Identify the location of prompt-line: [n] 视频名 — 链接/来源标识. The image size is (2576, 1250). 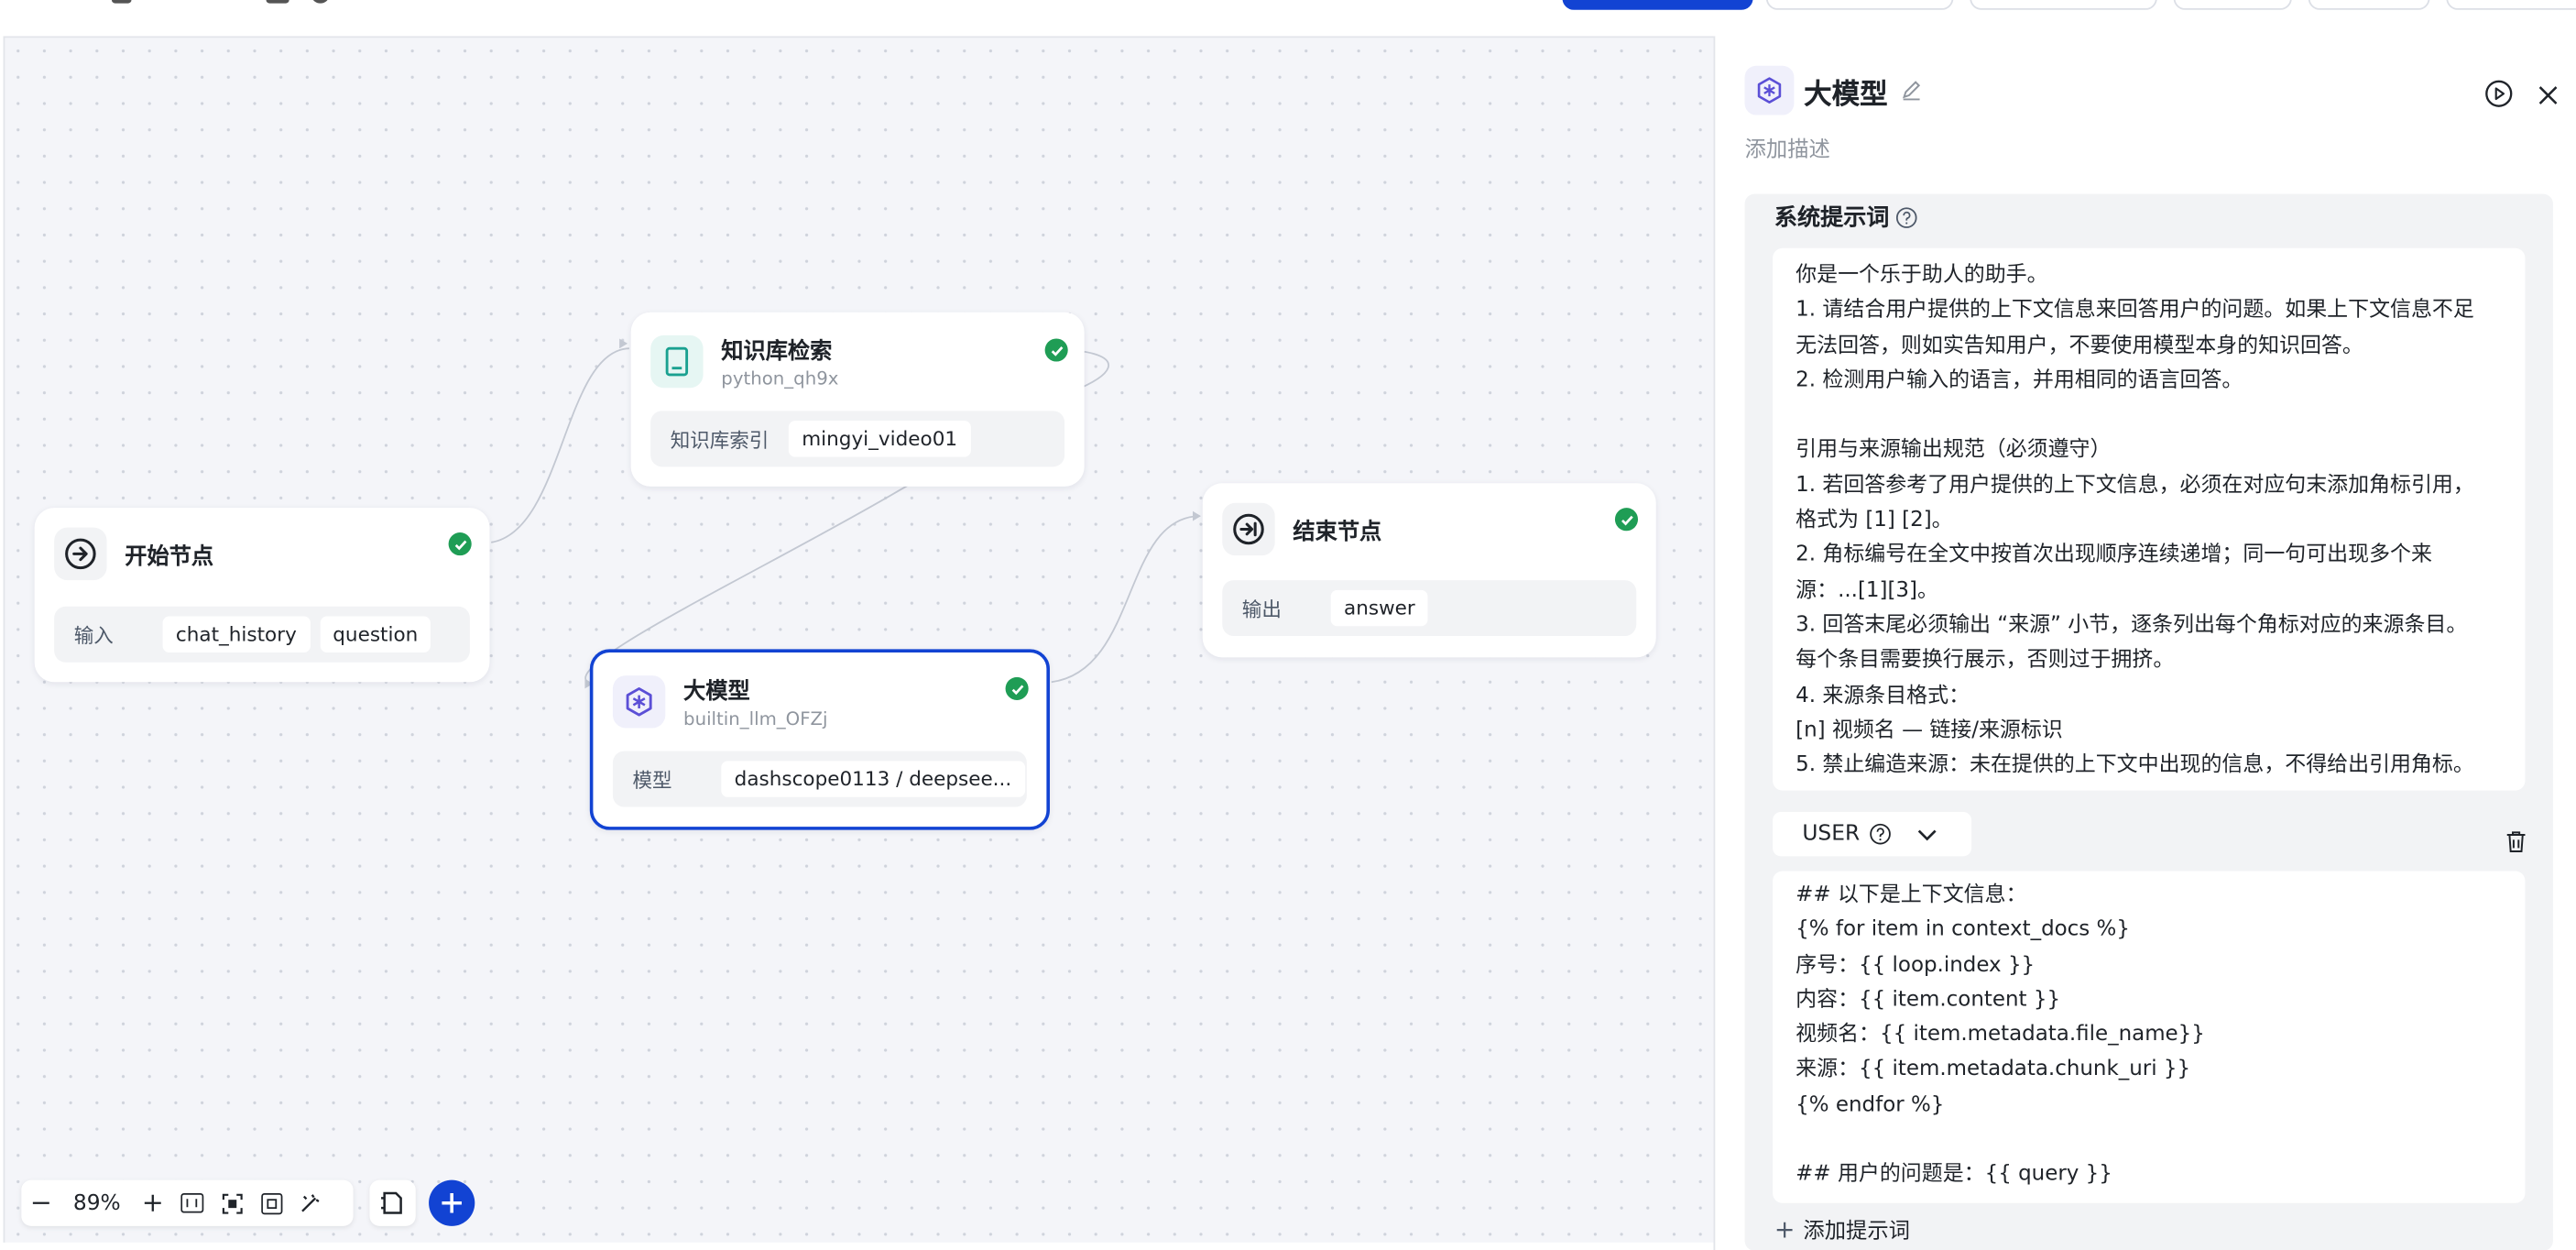
(1930, 730).